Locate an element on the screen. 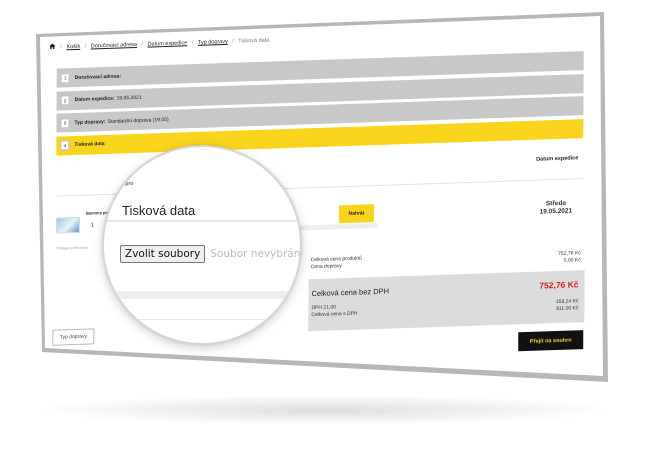 The image size is (650, 470). breadcrumb-cart: Košík is located at coordinates (73, 47).